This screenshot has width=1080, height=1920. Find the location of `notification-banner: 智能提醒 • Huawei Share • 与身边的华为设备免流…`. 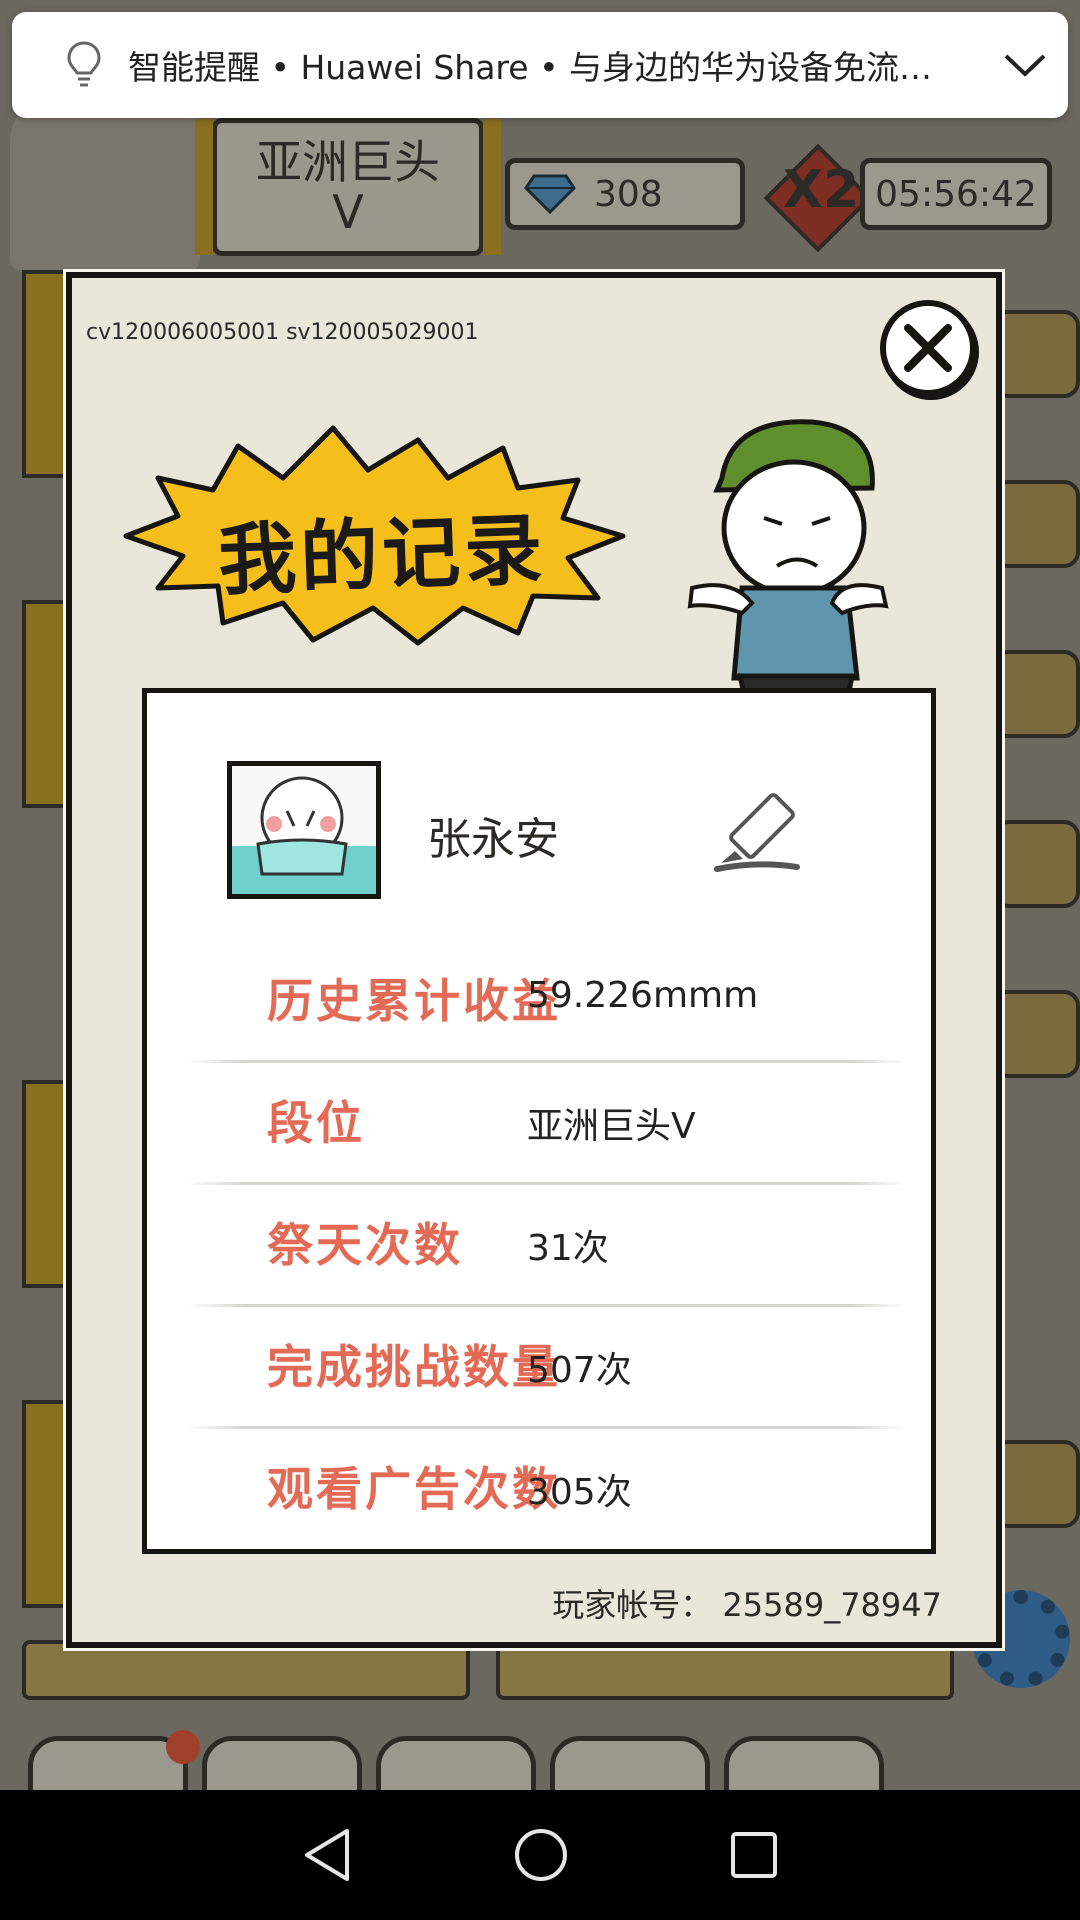

notification-banner: 智能提醒 • Huawei Share • 与身边的华为设备免流… is located at coordinates (540, 65).